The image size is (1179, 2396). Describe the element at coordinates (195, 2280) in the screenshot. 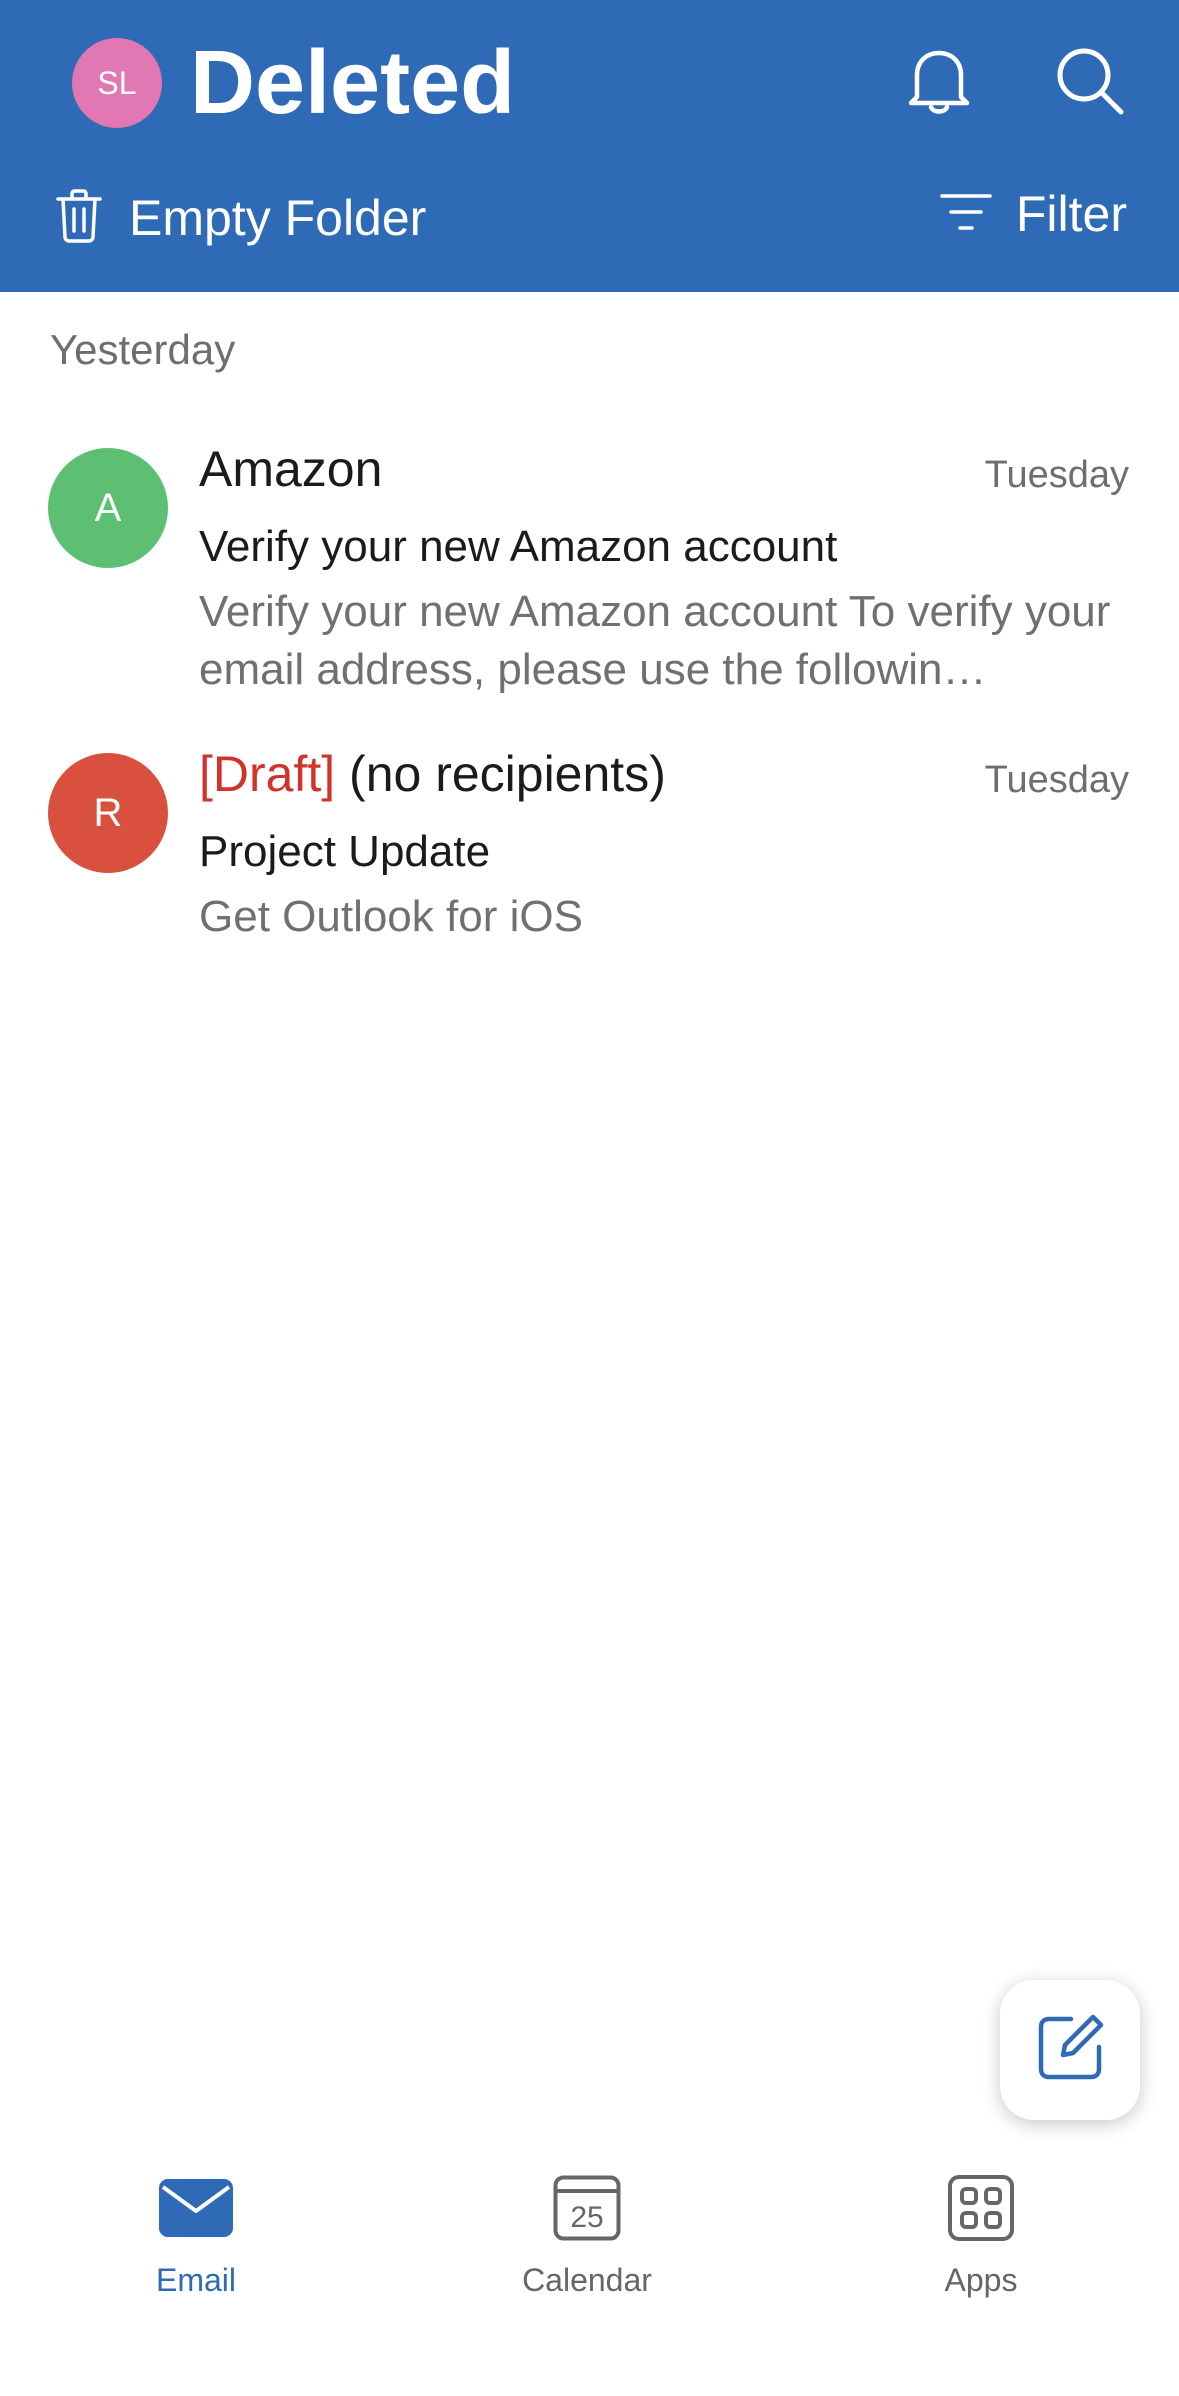

I see `tab-email-label: Email` at that location.